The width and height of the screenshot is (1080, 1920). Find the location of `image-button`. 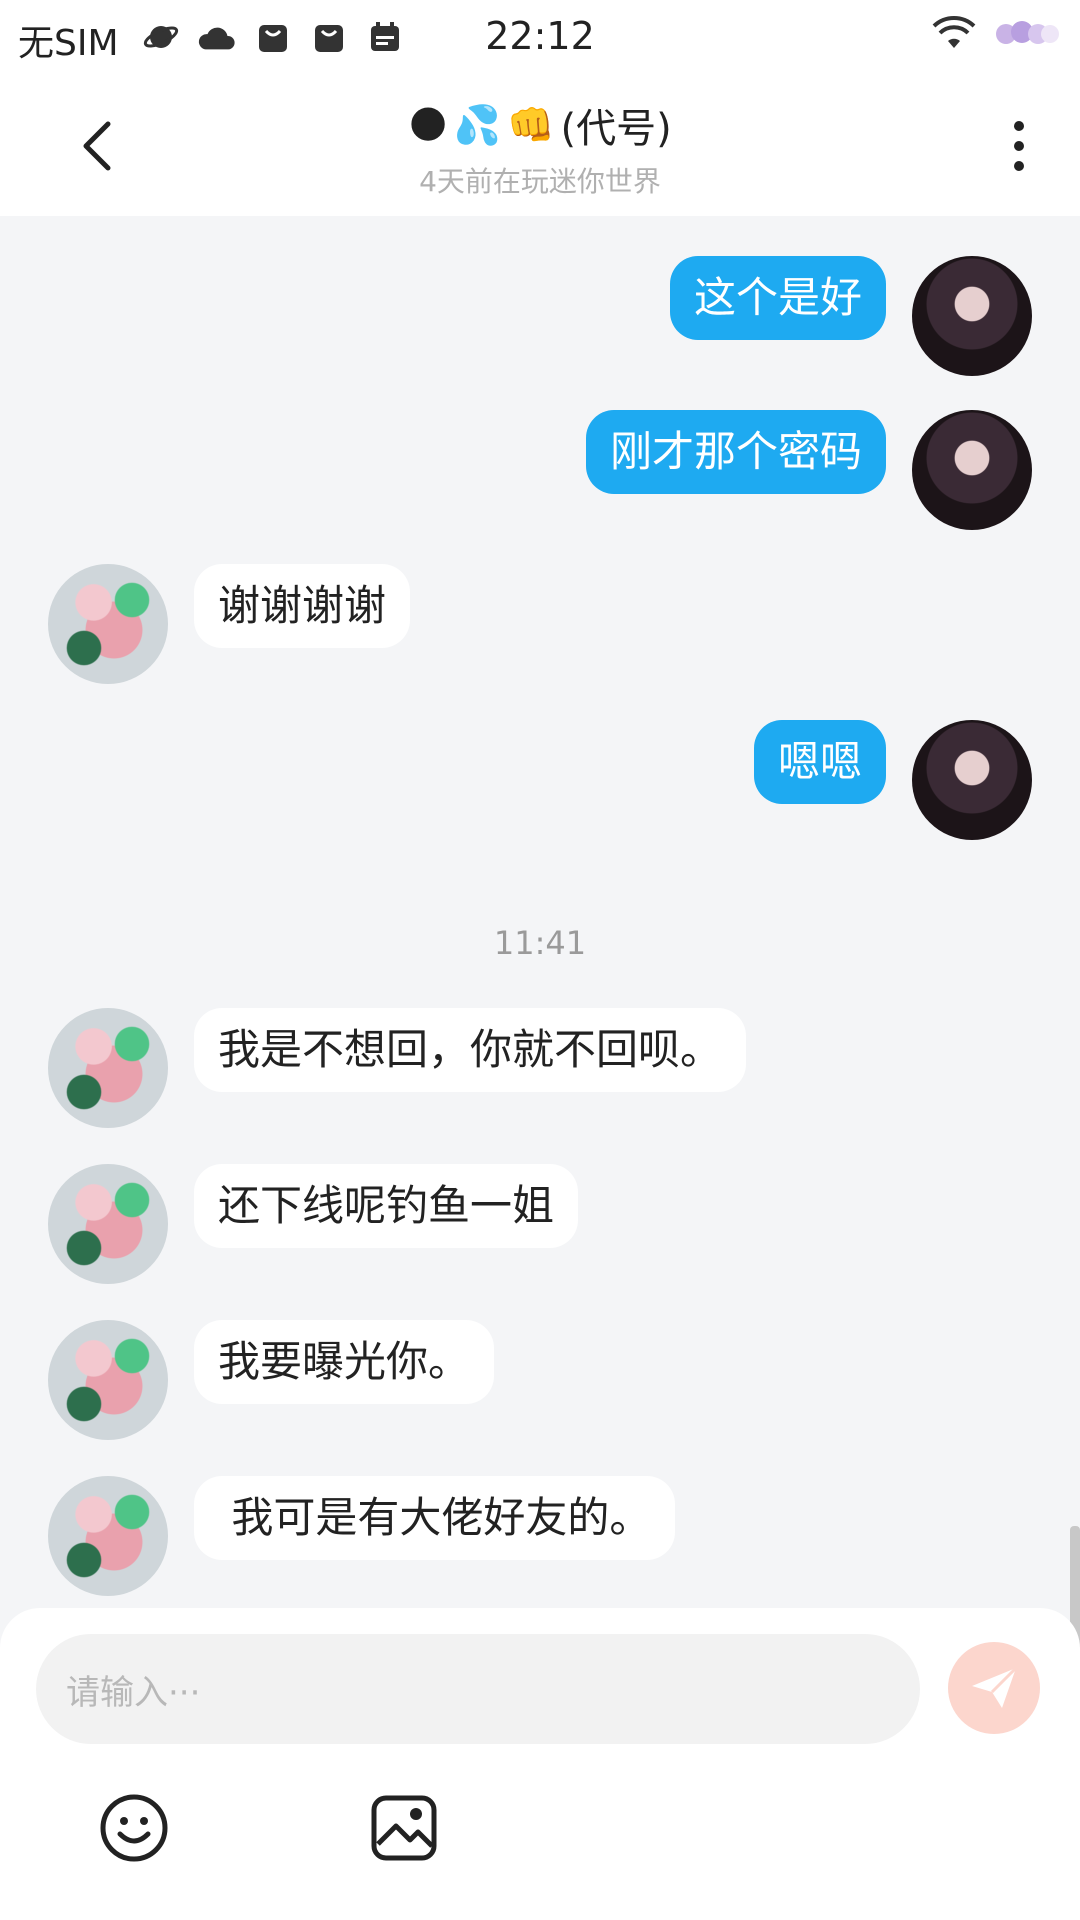

image-button is located at coordinates (404, 1828).